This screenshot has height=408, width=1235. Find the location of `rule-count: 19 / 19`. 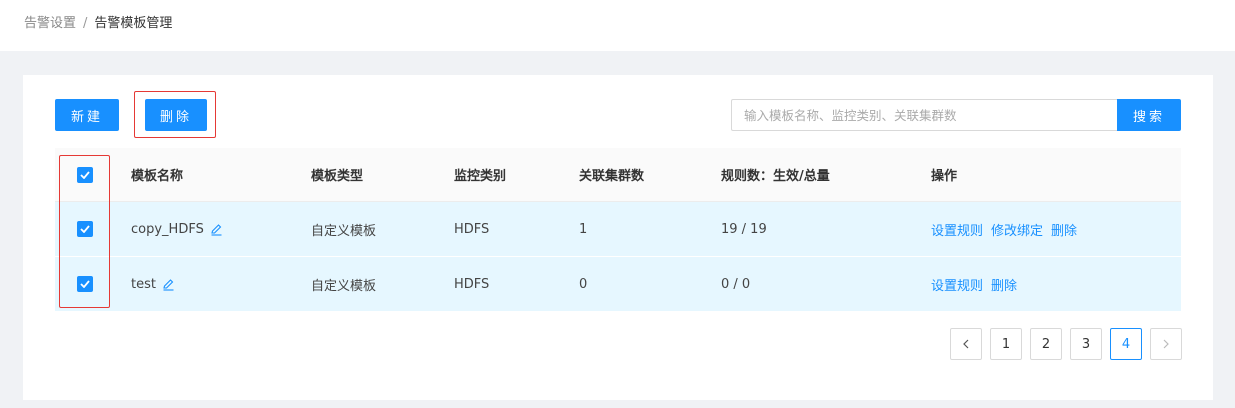

rule-count: 19 / 19 is located at coordinates (744, 229).